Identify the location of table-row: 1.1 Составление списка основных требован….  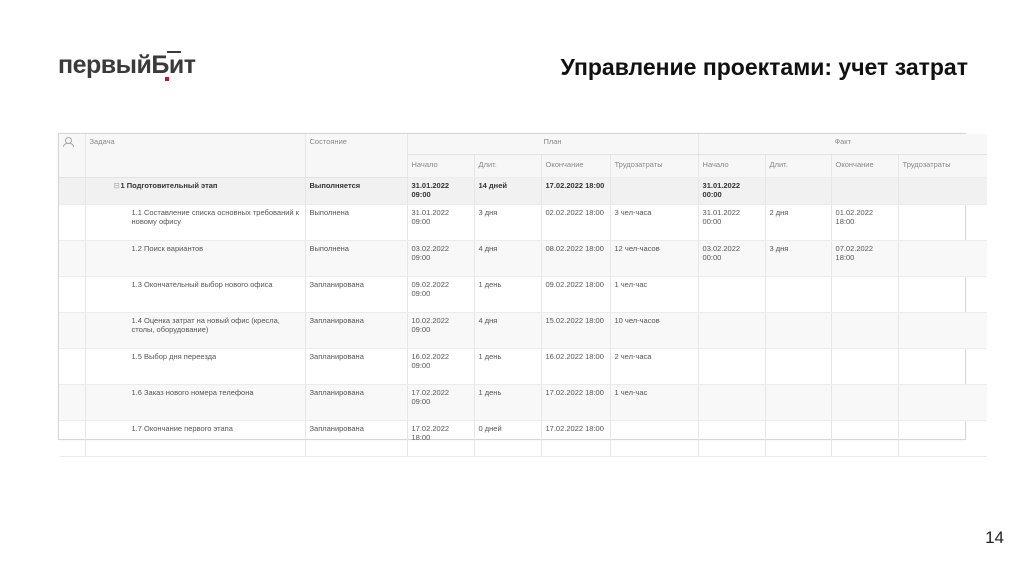
(523, 222).